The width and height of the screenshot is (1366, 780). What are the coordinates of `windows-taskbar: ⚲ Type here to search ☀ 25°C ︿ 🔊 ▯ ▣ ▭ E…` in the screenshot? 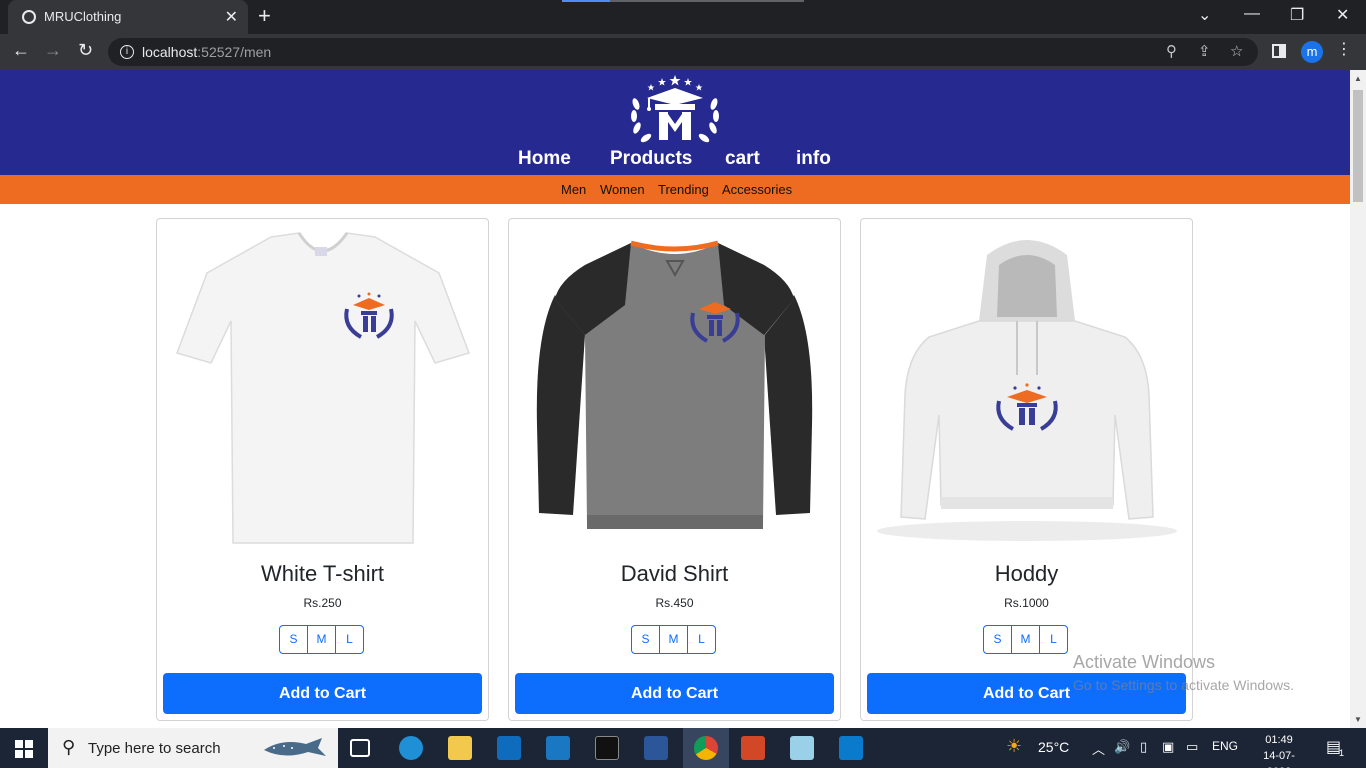 It's located at (683, 753).